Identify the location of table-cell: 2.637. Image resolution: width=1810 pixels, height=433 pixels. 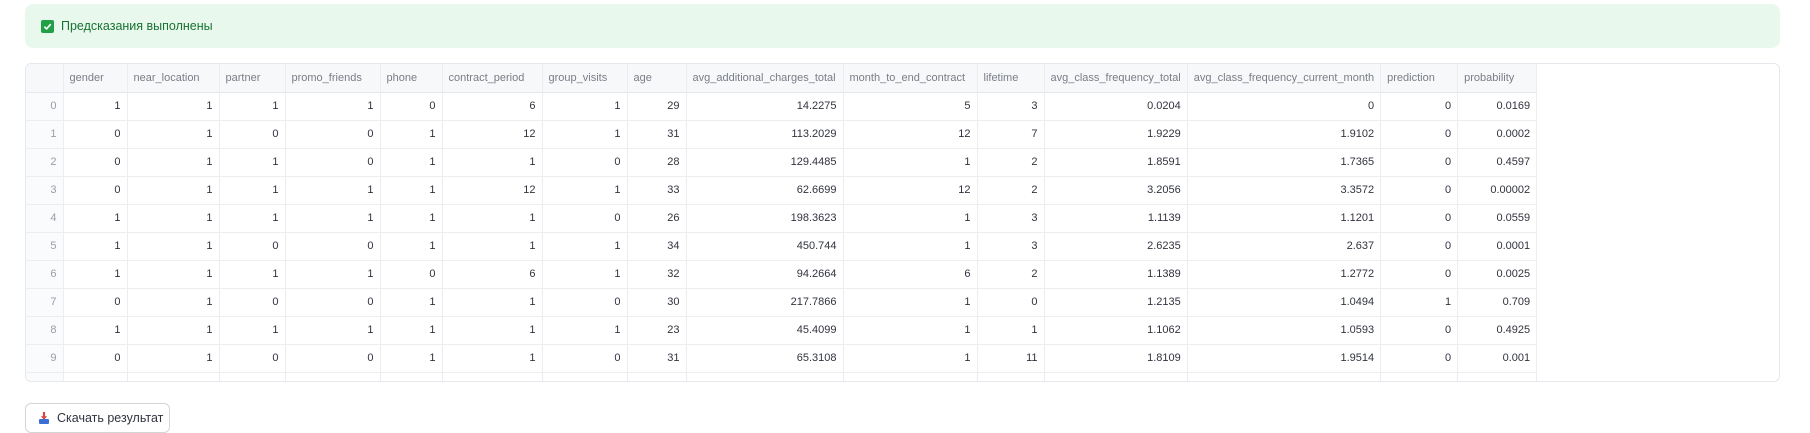
(1284, 246).